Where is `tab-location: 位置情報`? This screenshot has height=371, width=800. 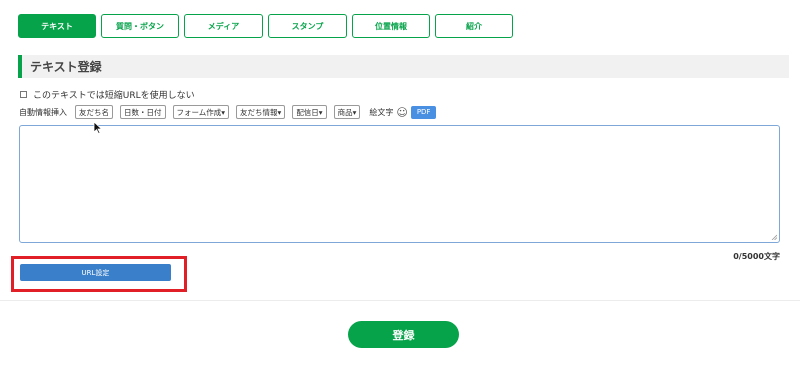
tab-location: 位置情報 is located at coordinates (391, 26).